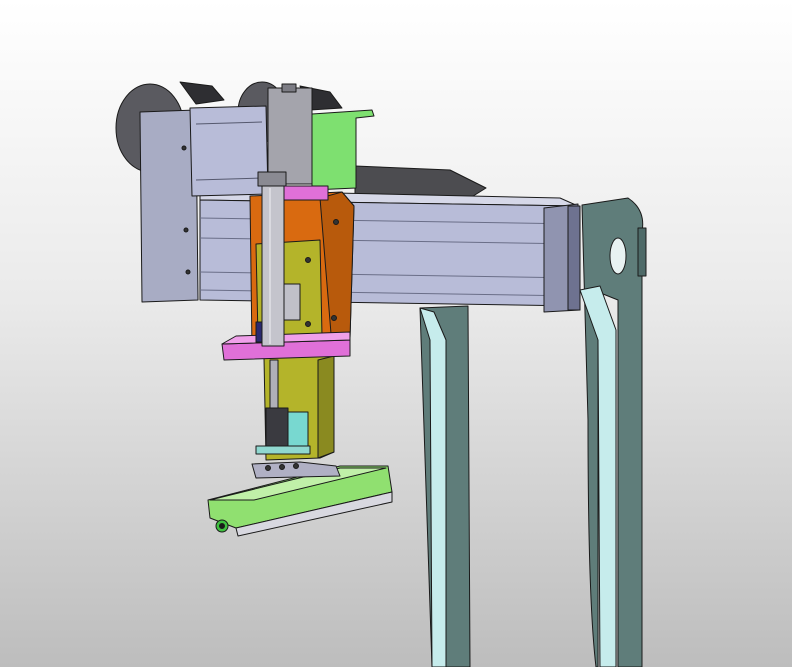 Image resolution: width=792 pixels, height=667 pixels. Describe the element at coordinates (298, 429) in the screenshot. I see `coupling-block-teal` at that location.